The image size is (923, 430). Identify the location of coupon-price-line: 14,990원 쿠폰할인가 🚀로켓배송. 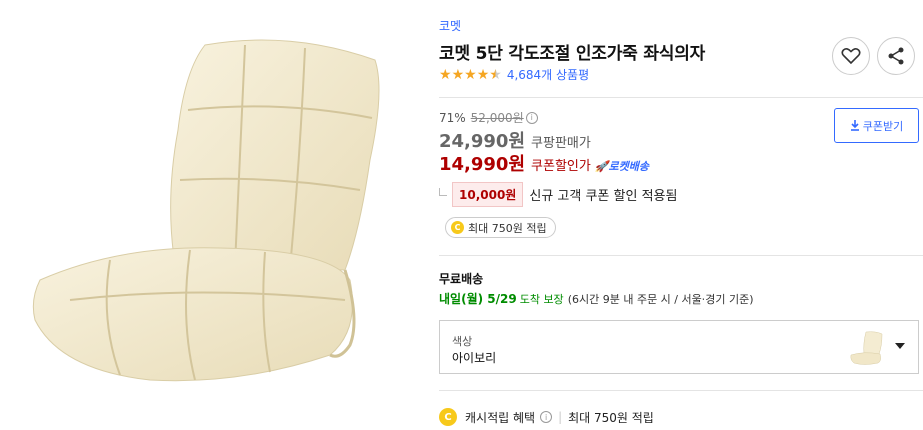
(544, 163).